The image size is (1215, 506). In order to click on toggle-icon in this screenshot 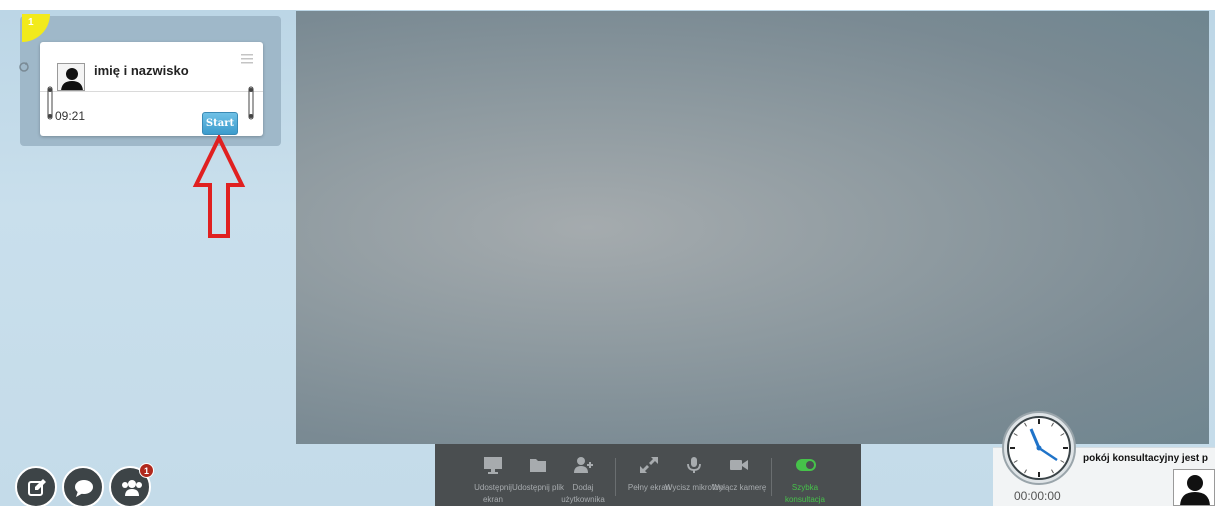, I will do `click(806, 465)`.